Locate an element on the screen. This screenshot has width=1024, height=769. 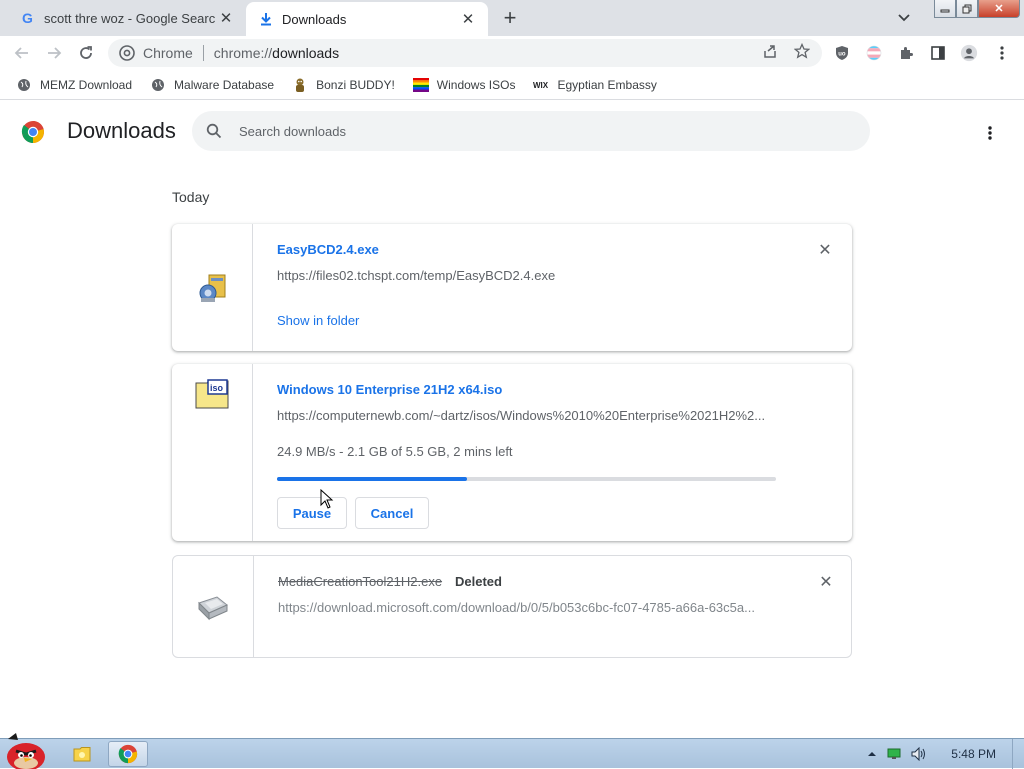
svg-text: G is located at coordinates (27, 18).